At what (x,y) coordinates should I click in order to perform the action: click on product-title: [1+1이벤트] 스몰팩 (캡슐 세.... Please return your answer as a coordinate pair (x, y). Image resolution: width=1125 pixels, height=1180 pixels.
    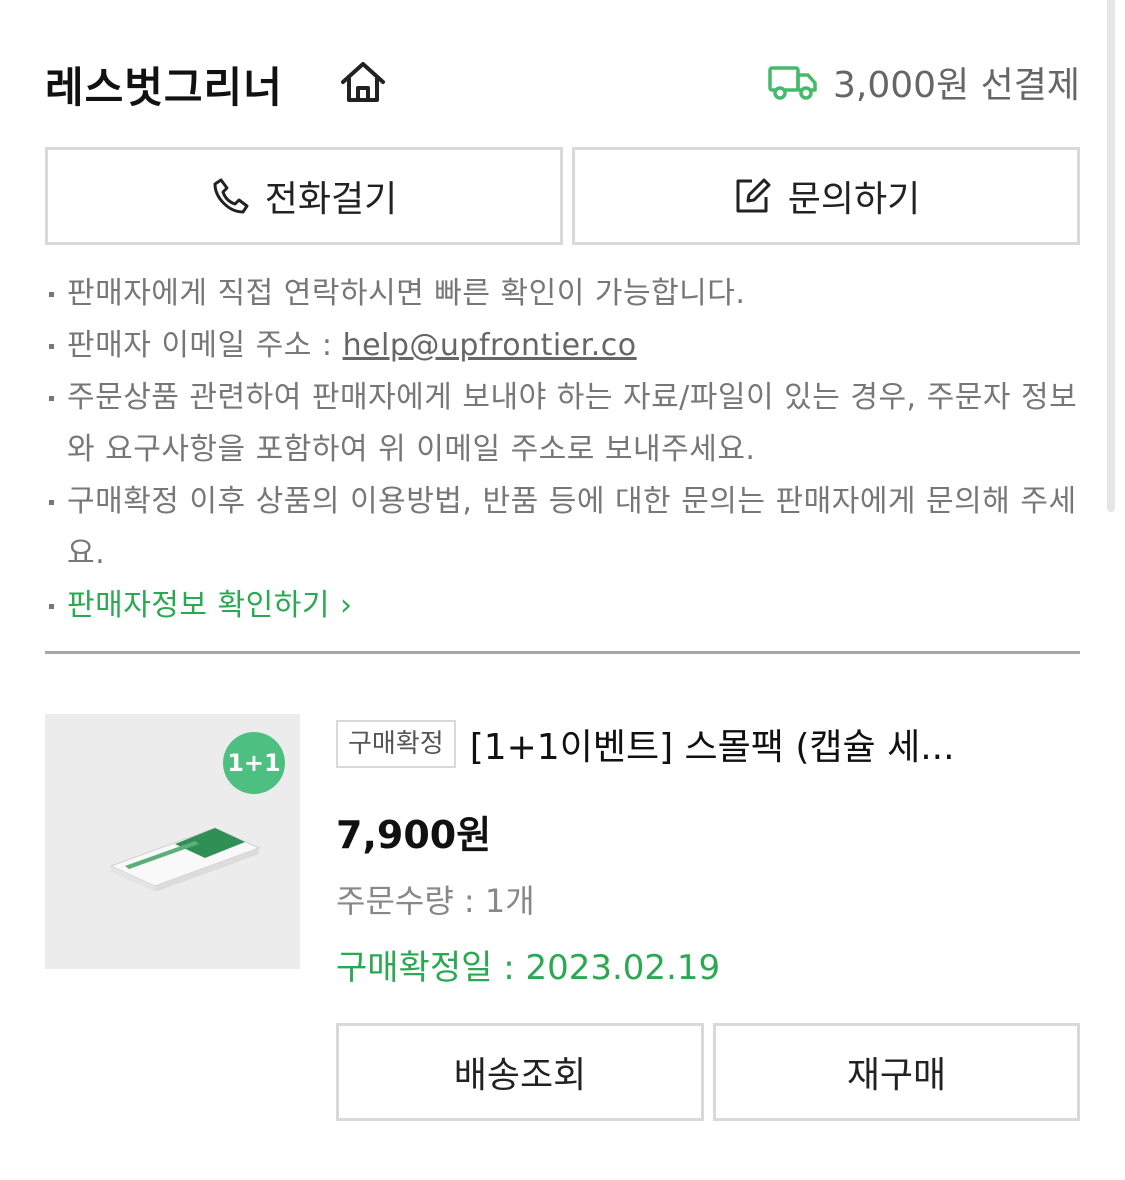
    Looking at the image, I should click on (712, 747).